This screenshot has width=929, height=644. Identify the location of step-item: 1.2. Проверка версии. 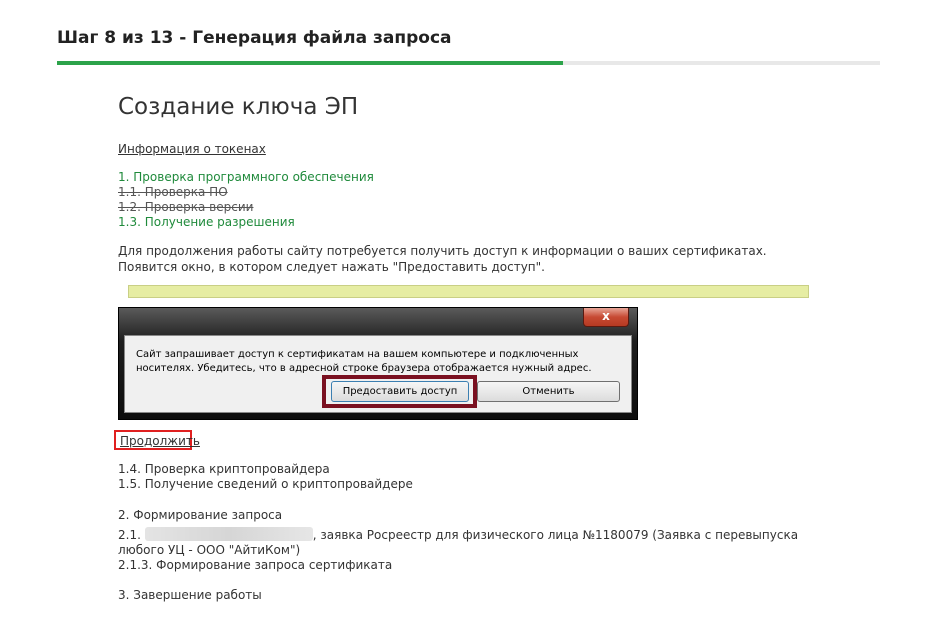
(186, 207).